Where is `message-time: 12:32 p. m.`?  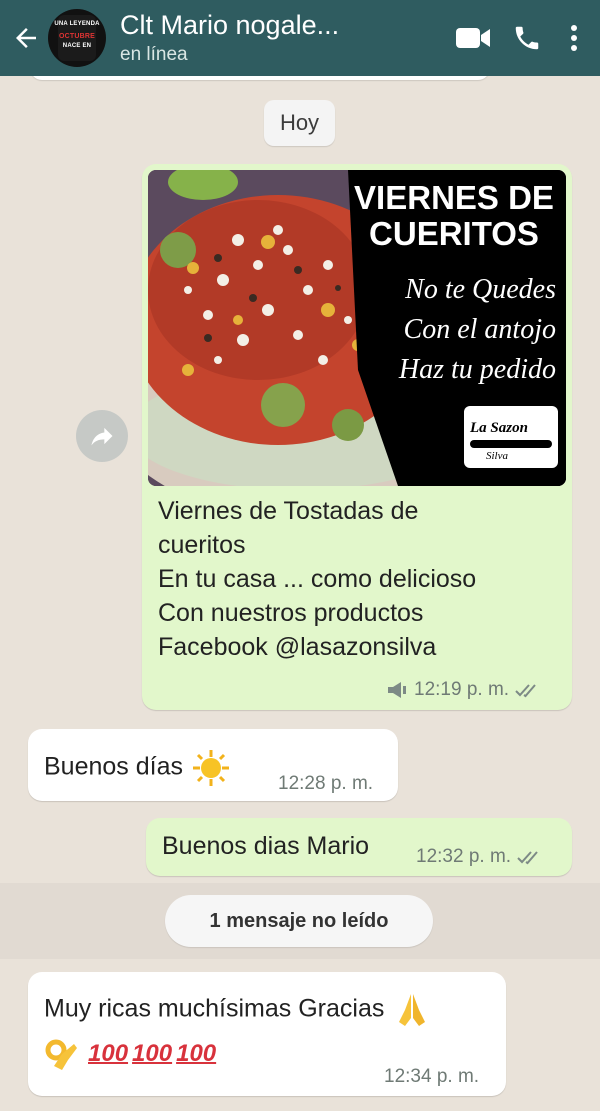 message-time: 12:32 p. m. is located at coordinates (464, 856).